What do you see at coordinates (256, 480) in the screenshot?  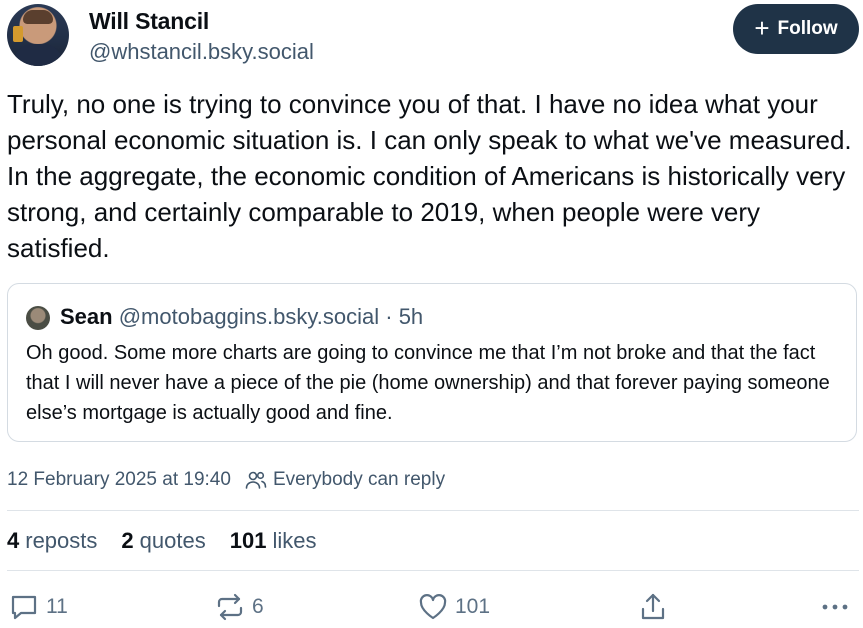 I see `people-icon` at bounding box center [256, 480].